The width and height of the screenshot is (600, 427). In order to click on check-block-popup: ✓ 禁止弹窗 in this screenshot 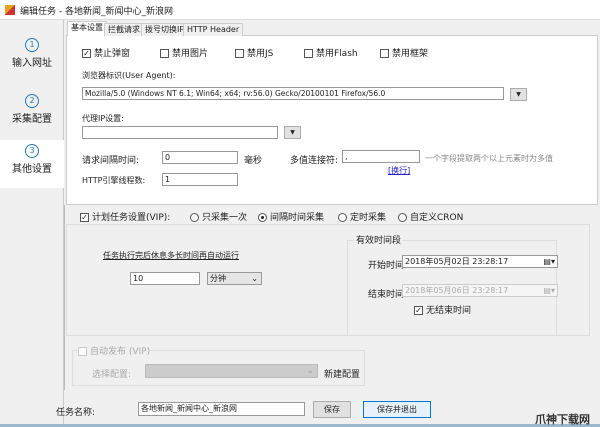, I will do `click(106, 52)`.